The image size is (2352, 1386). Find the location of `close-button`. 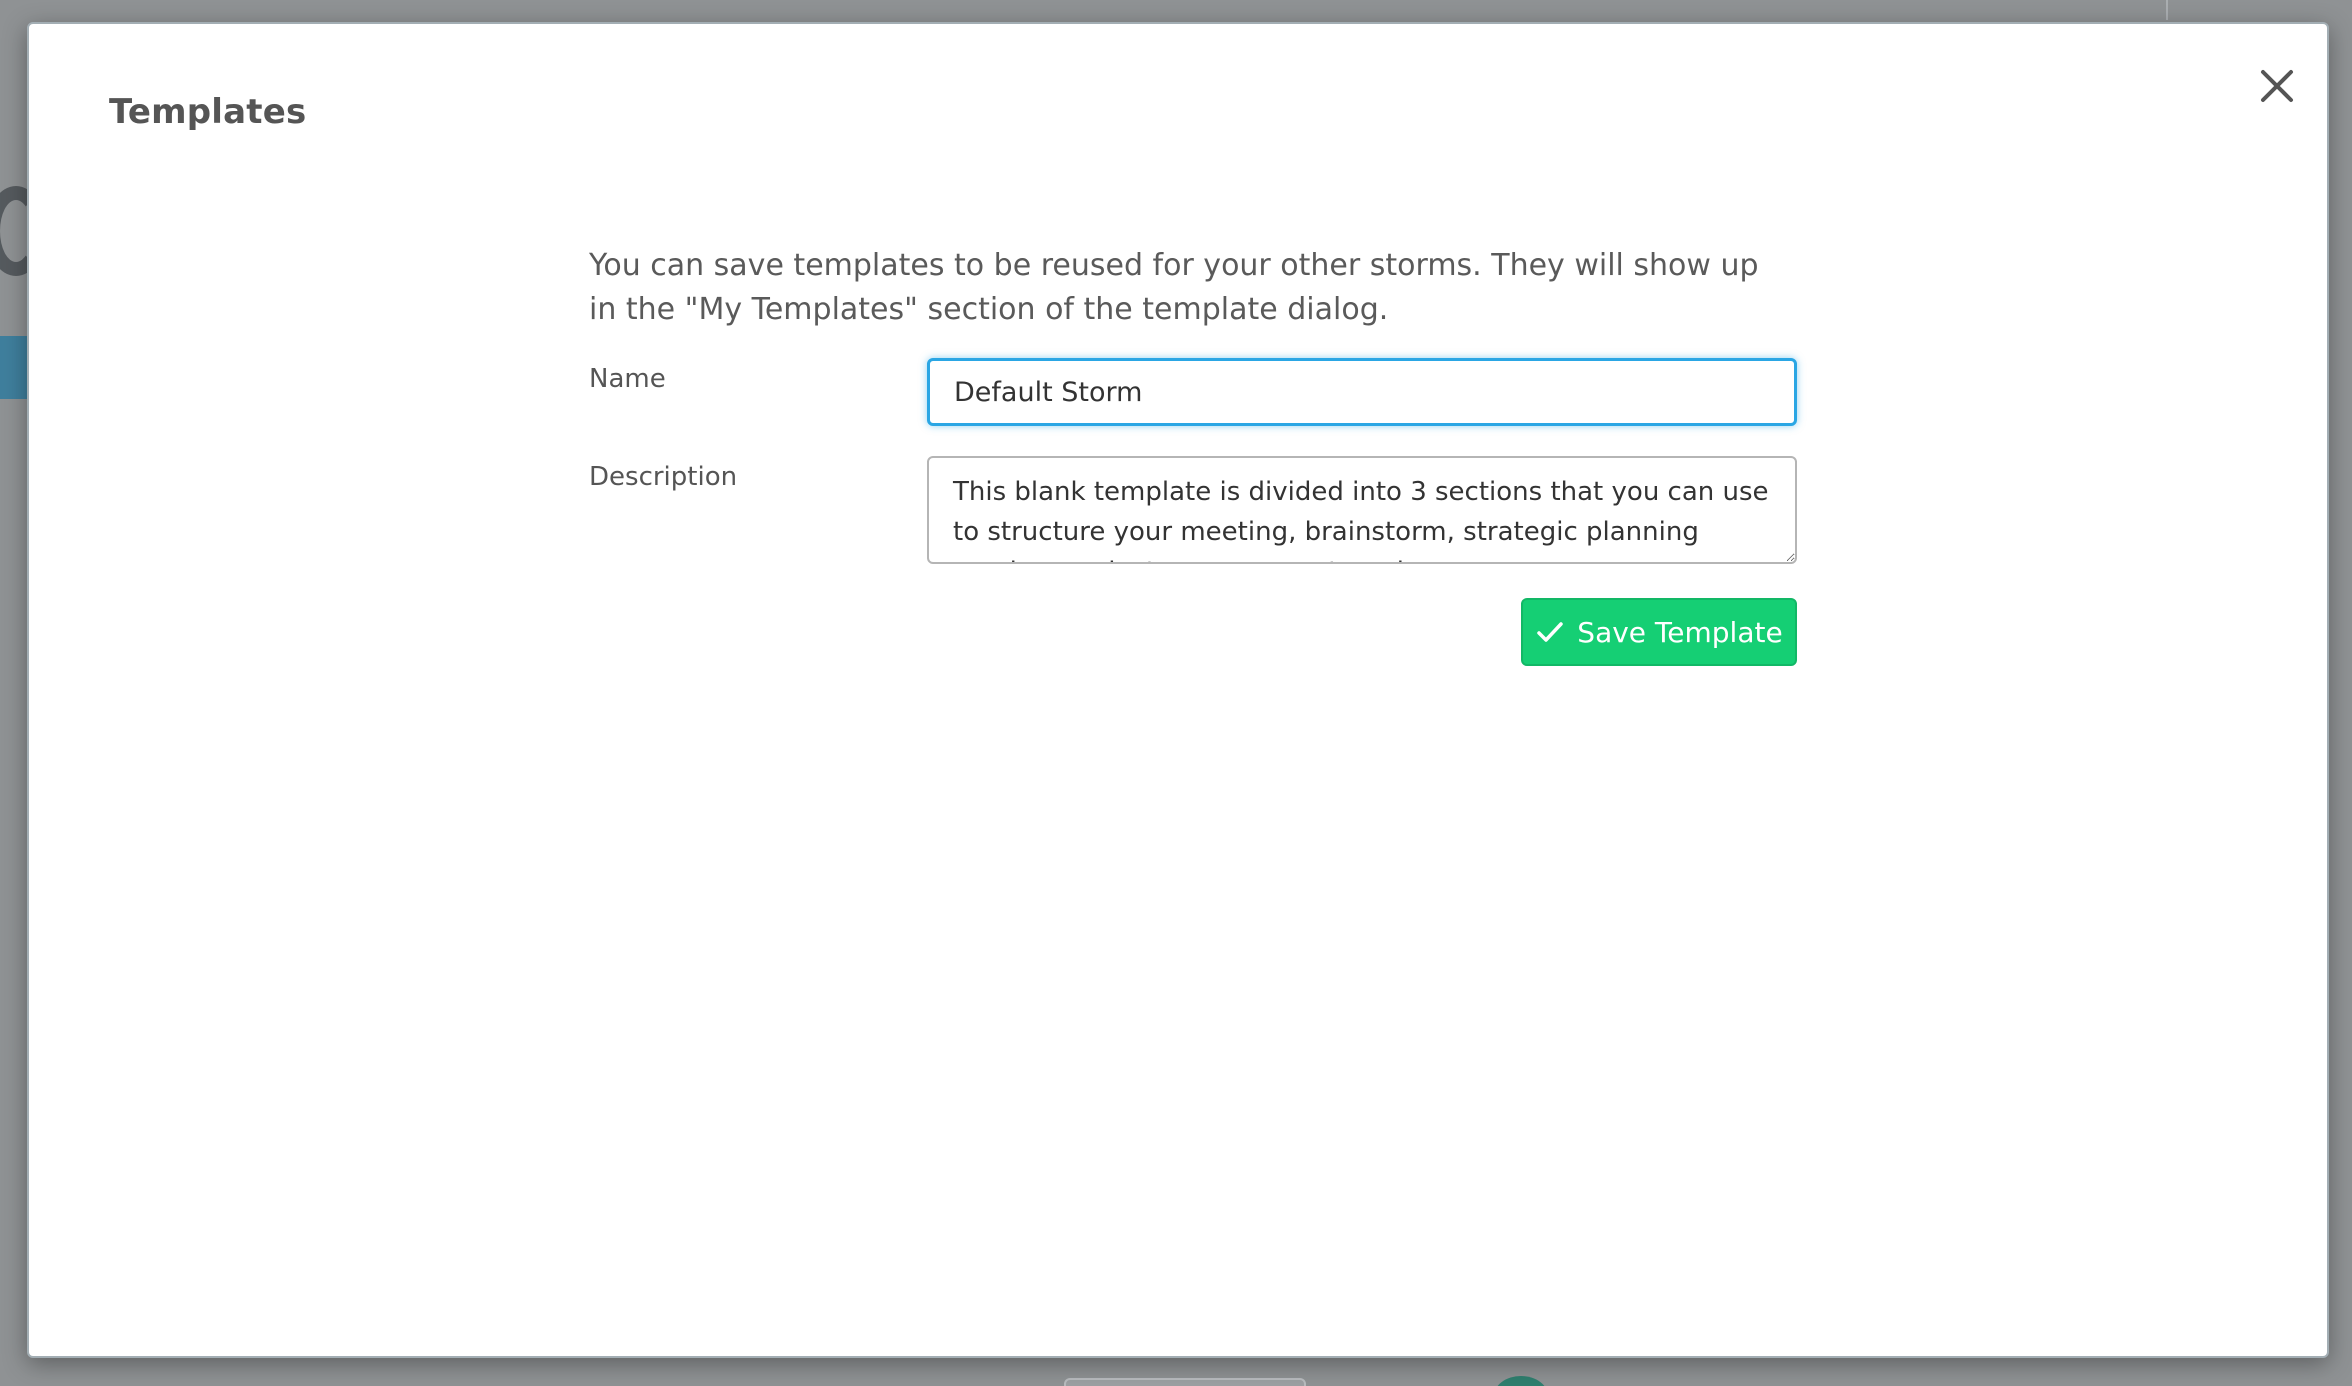

close-button is located at coordinates (2277, 86).